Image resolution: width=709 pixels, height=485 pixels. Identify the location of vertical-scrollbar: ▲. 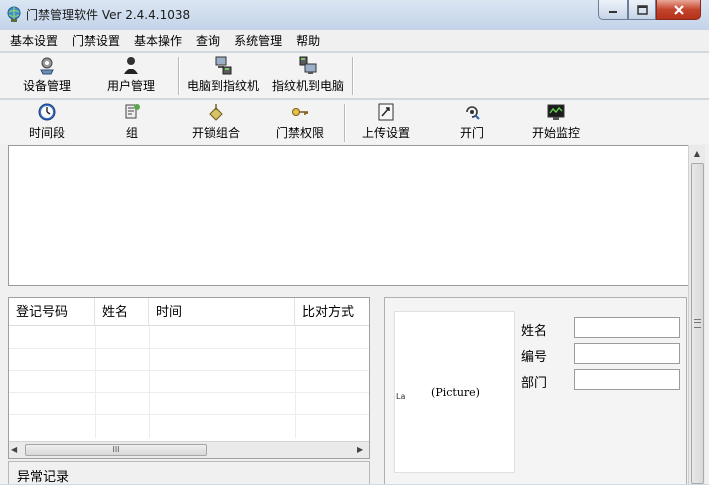
(696, 314).